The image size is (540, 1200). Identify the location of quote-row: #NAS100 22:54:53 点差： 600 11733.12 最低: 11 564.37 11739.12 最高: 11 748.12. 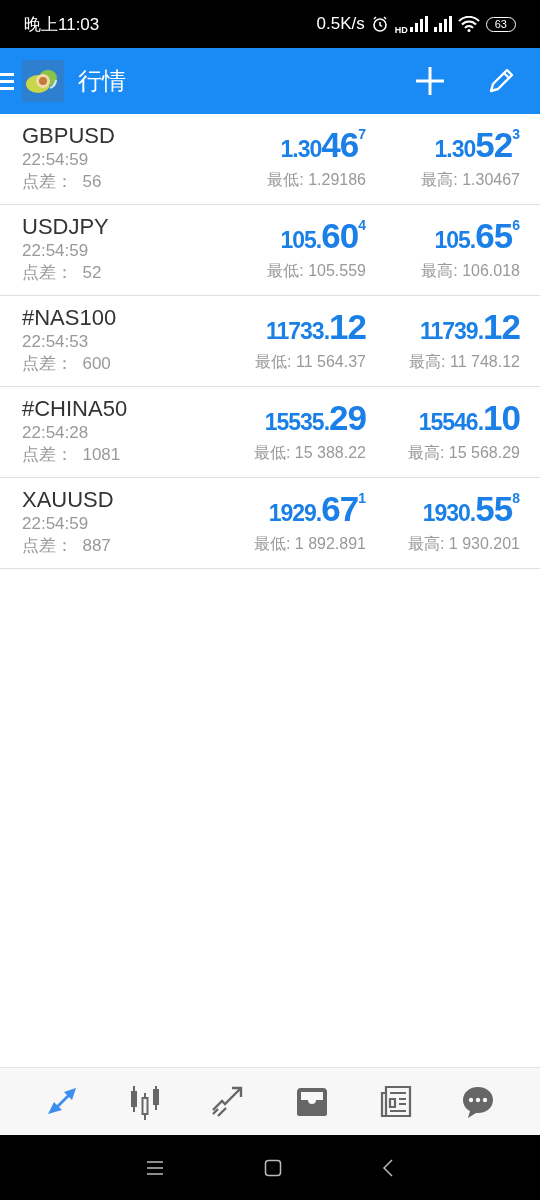
(270, 341).